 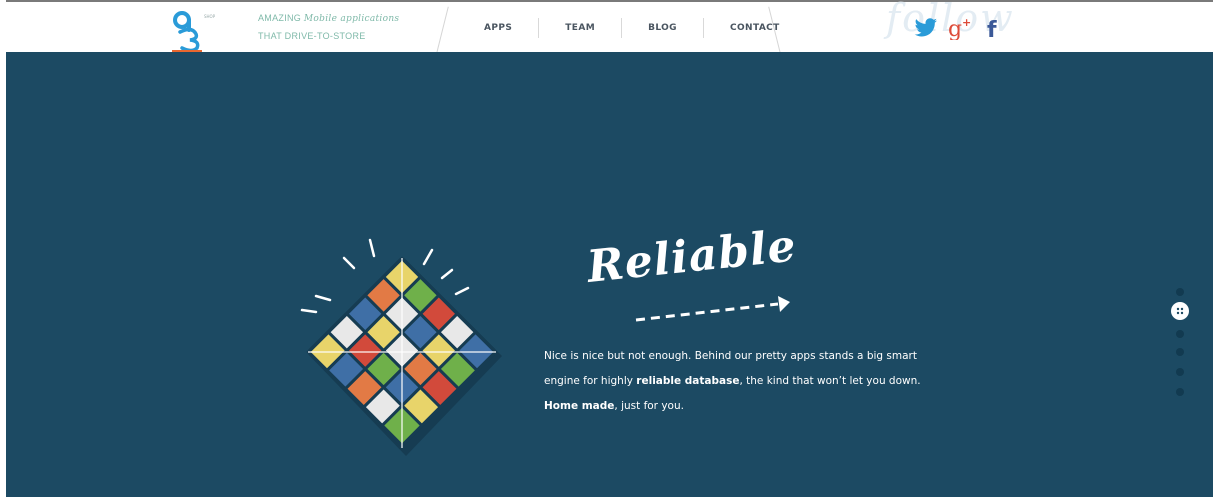 I want to click on pager-active-icon, so click(x=1180, y=311).